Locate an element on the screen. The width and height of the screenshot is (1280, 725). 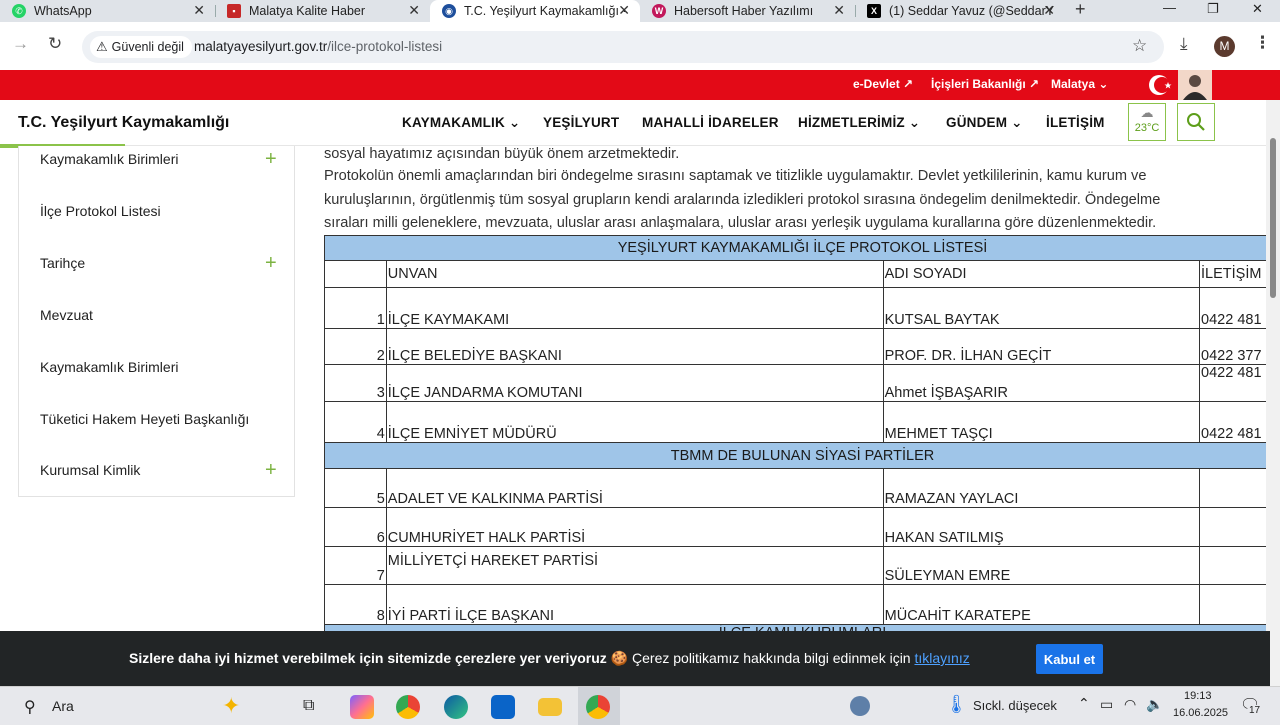
news-site-icon: ▪ is located at coordinates (234, 11).